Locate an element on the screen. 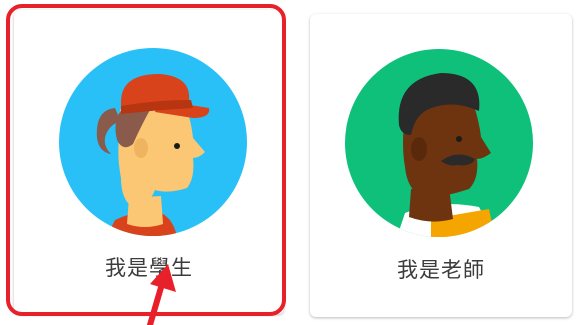 The width and height of the screenshot is (576, 325). teacher-role-label: 我是老師 is located at coordinates (441, 270).